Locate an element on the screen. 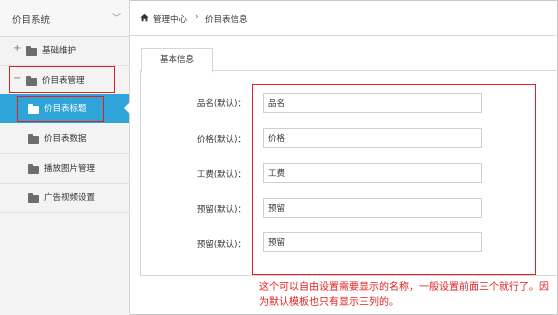 The image size is (558, 315). sidebar-item-label: 价目表数据 is located at coordinates (65, 139).